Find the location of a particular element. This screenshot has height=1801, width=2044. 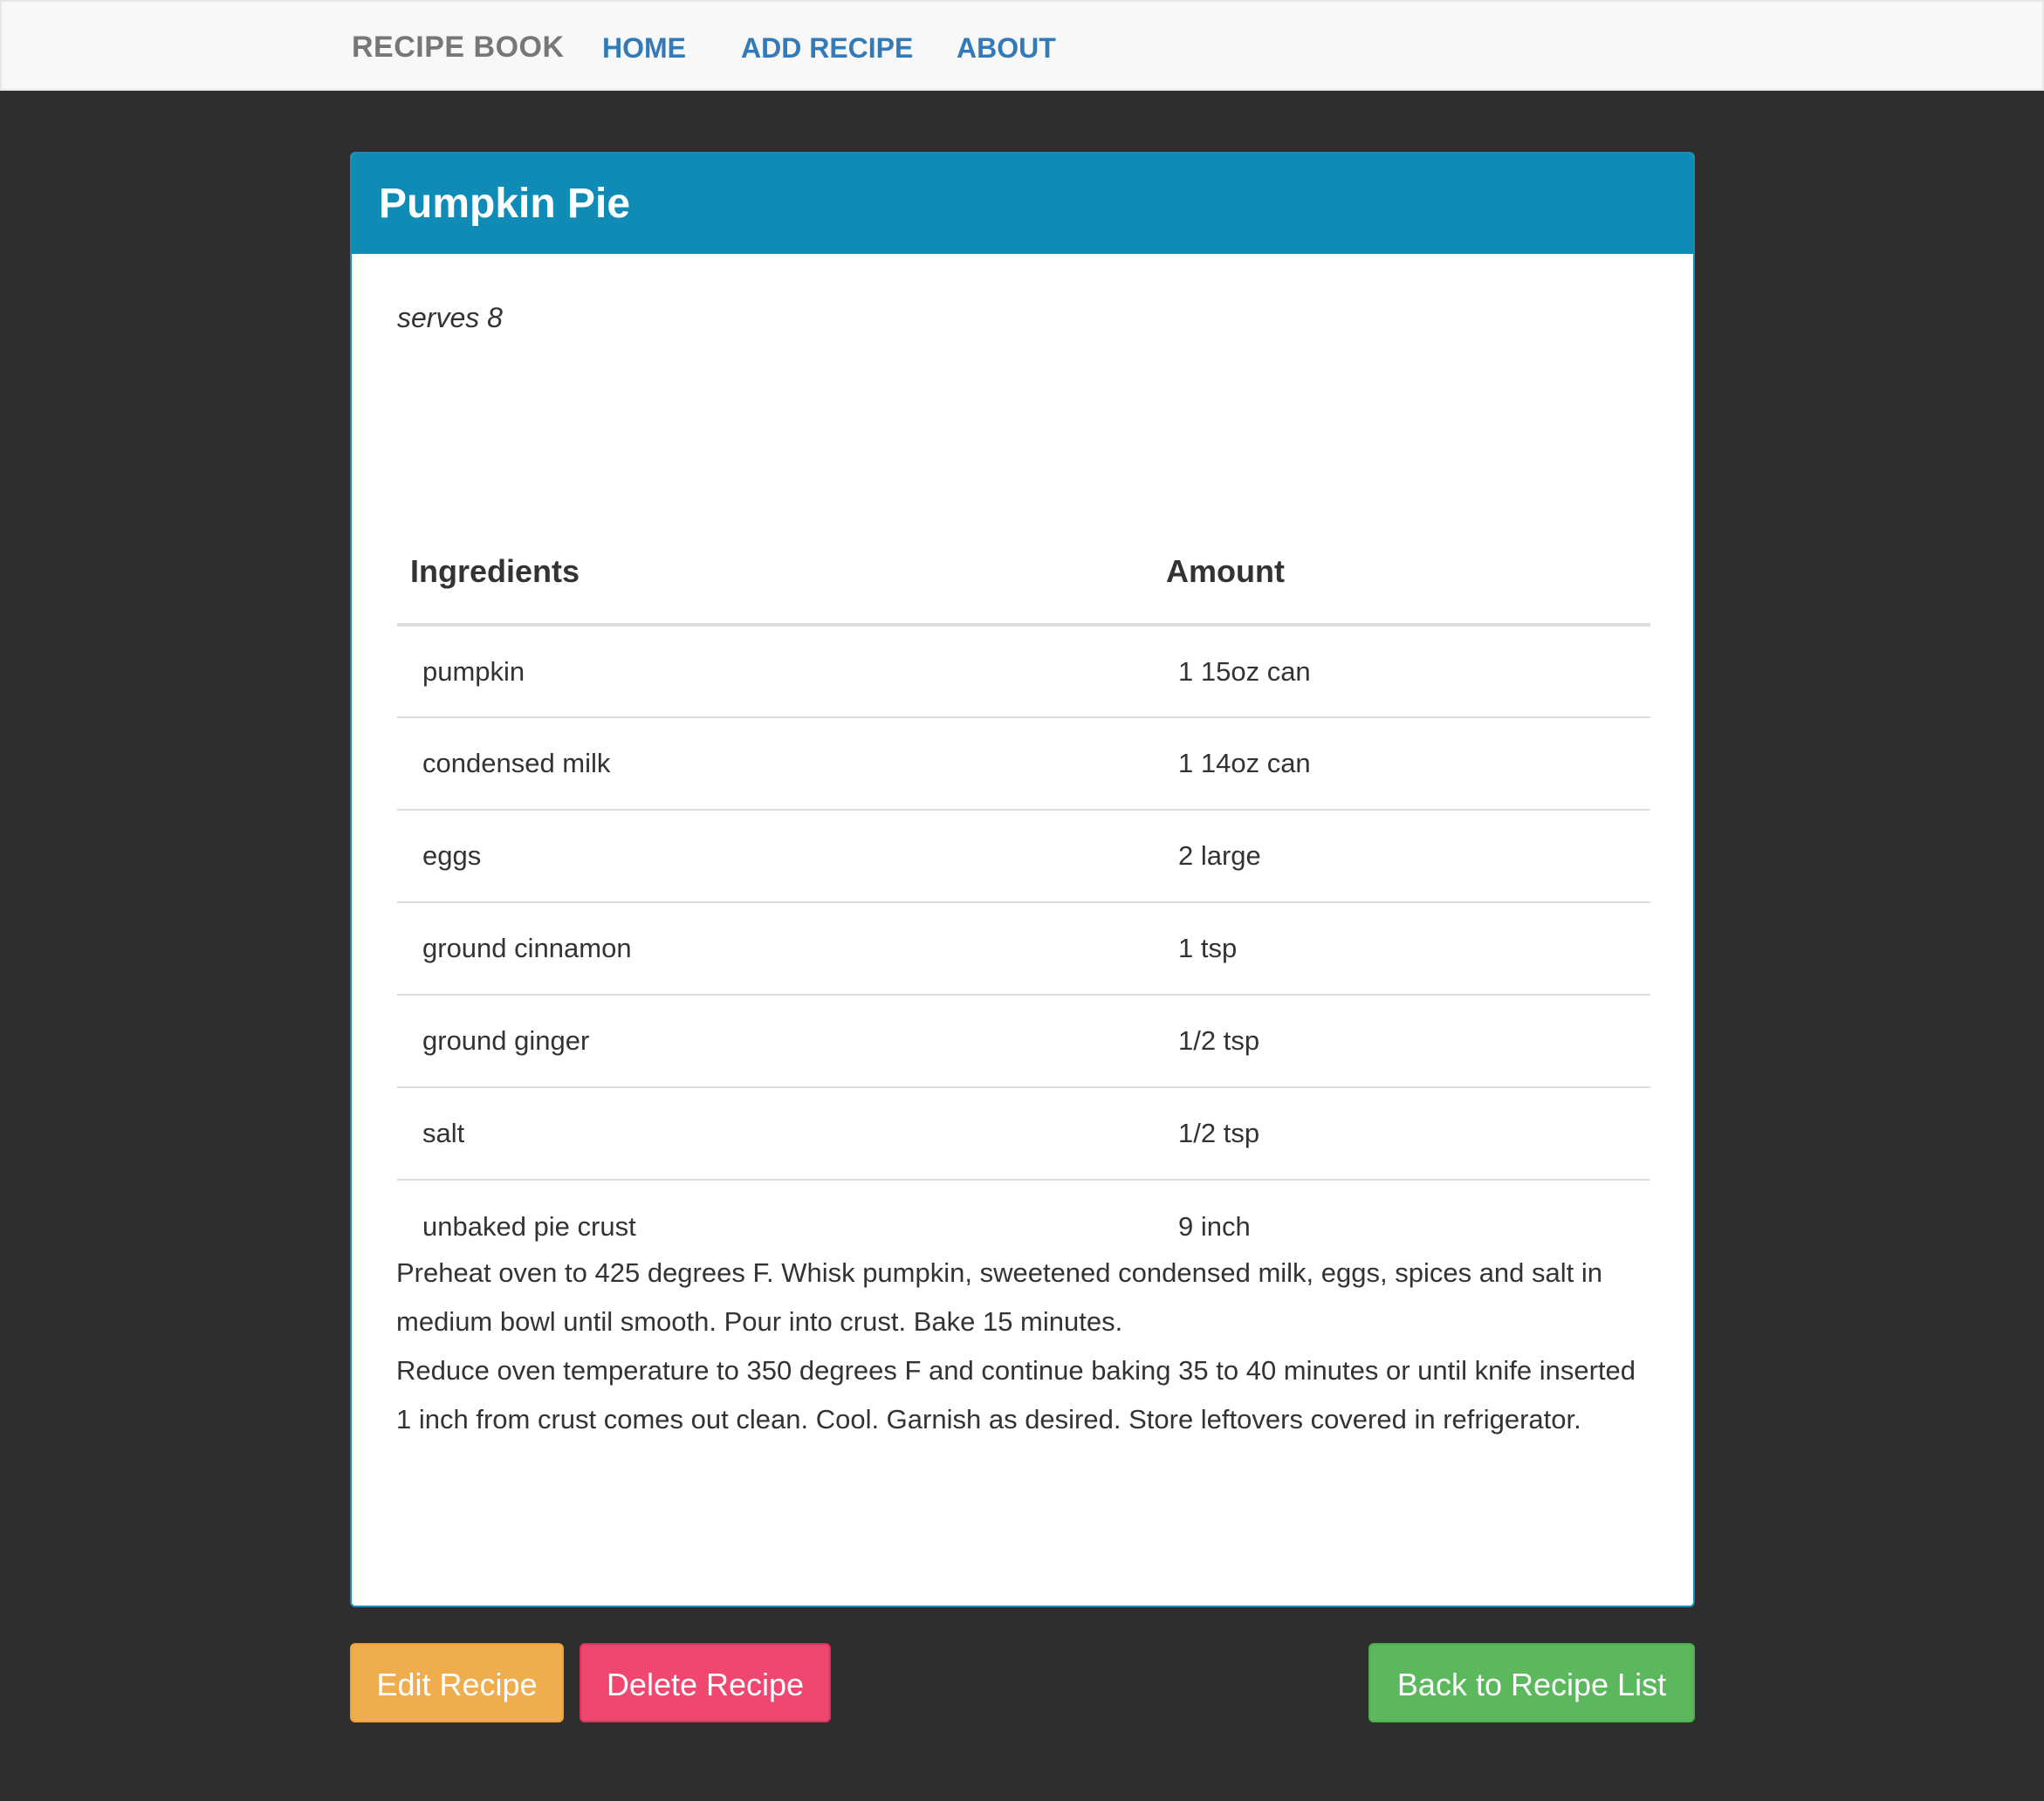

table-row: ground ginger 1/2 tsp is located at coordinates (1023, 1042).